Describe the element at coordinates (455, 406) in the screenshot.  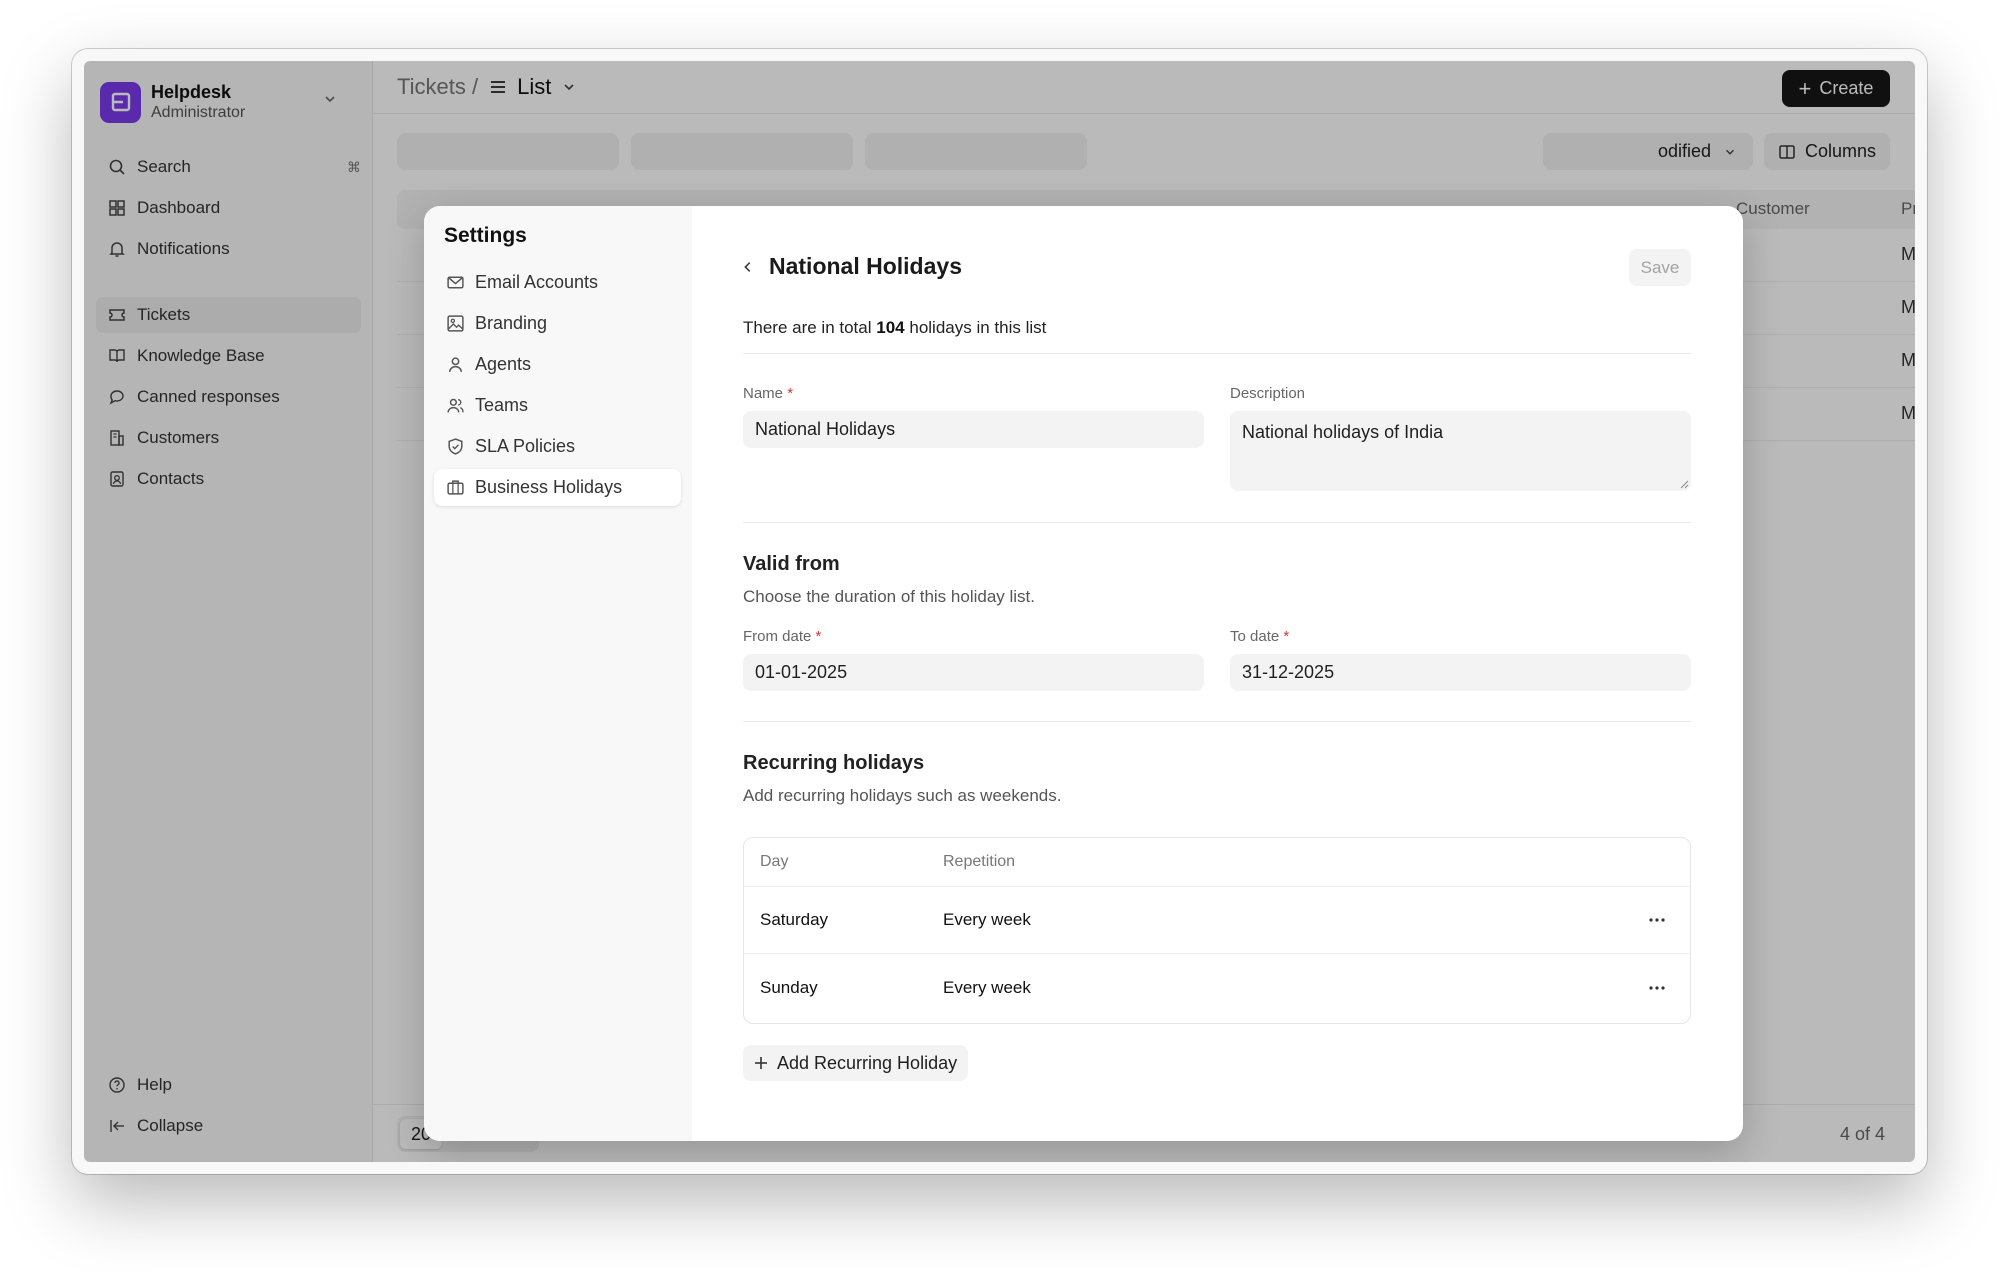
I see `users-icon` at that location.